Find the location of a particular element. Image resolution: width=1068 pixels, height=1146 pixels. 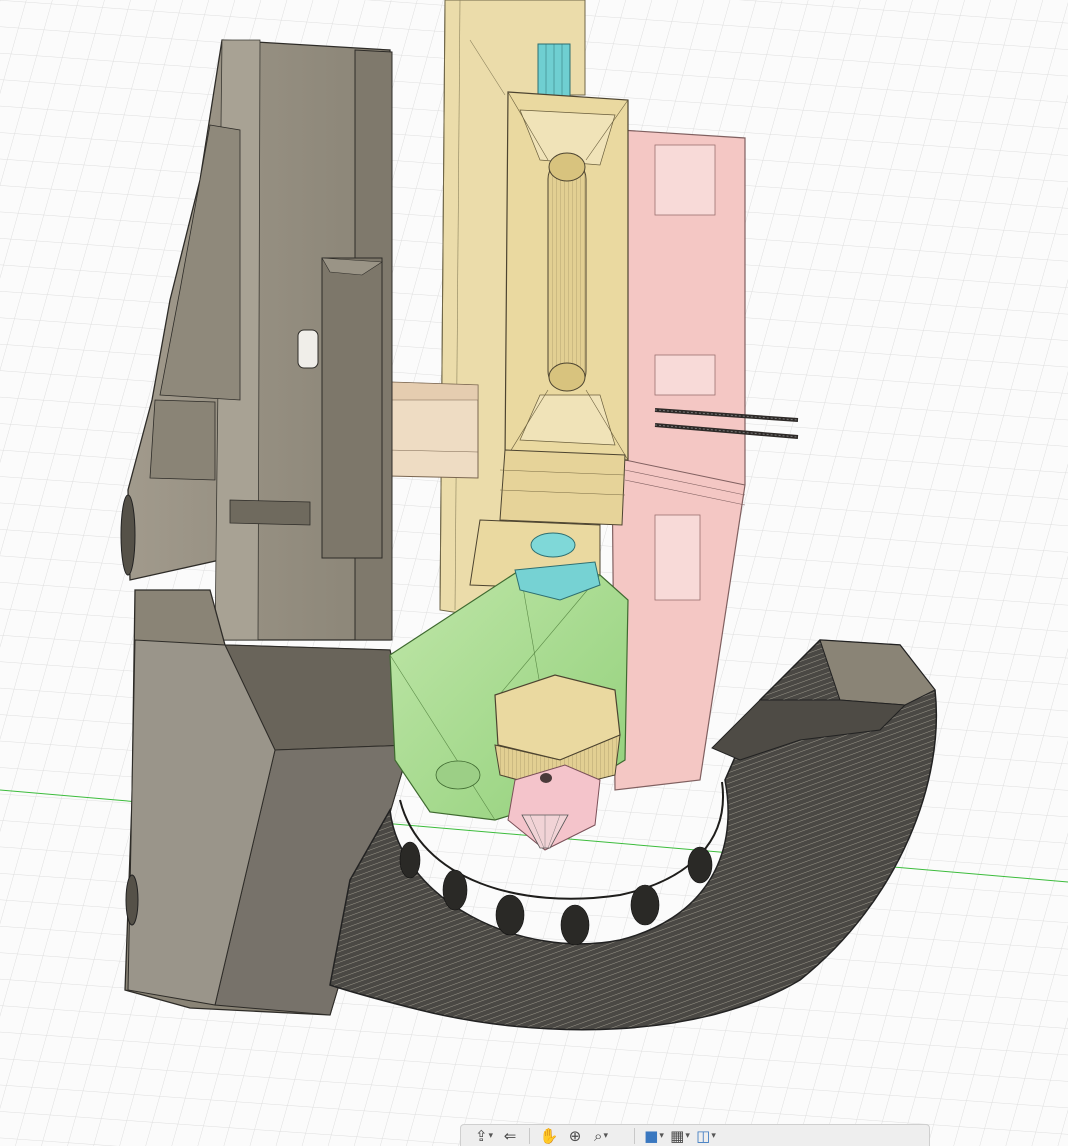

viewports-button: ◫ ▾ is located at coordinates (706, 1136).